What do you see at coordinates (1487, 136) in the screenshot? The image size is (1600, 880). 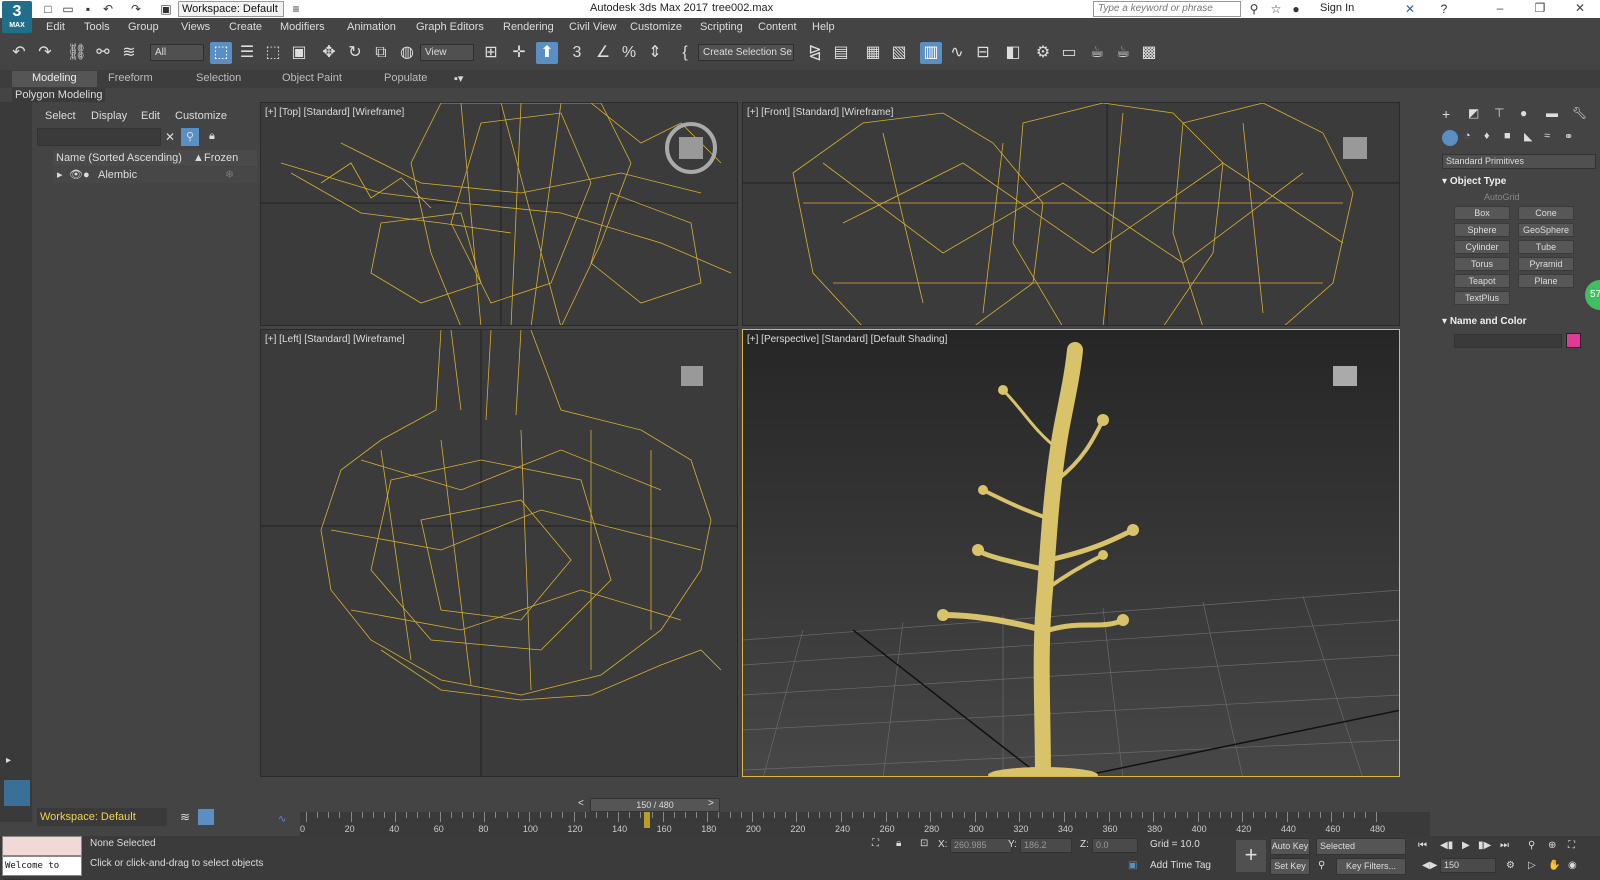 I see `lights-icon: ♦` at bounding box center [1487, 136].